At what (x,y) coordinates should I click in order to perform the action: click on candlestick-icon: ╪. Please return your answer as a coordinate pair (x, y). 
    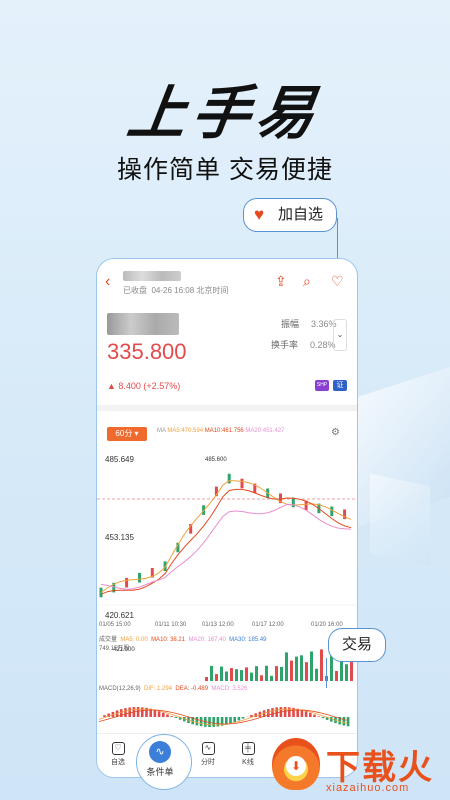
    Looking at the image, I should click on (248, 748).